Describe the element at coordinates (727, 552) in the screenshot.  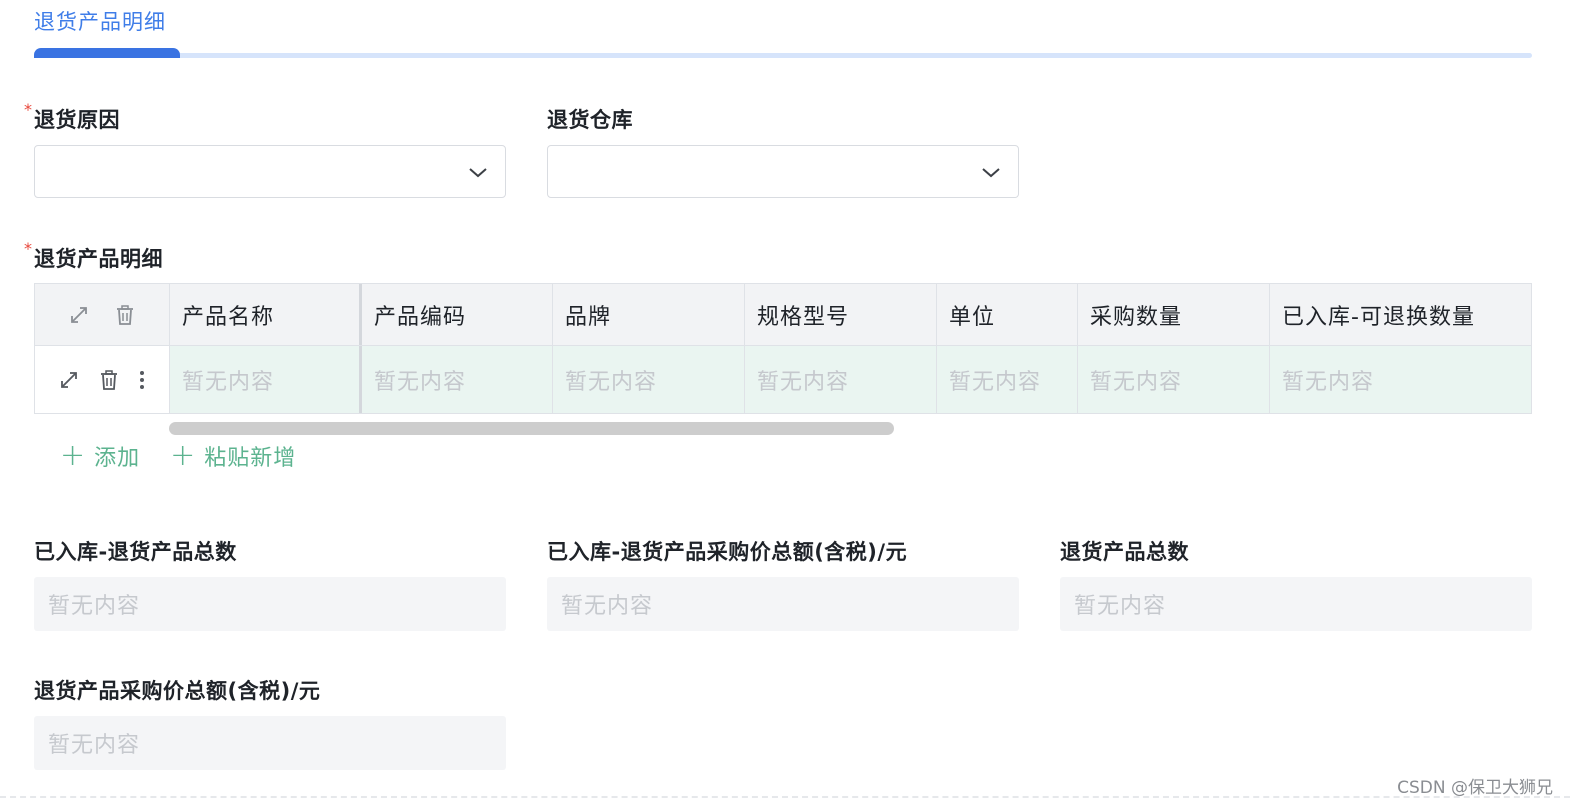
I see `stocked-return-amount-label: 已入库-退货产品采购价总额(含税)/元` at that location.